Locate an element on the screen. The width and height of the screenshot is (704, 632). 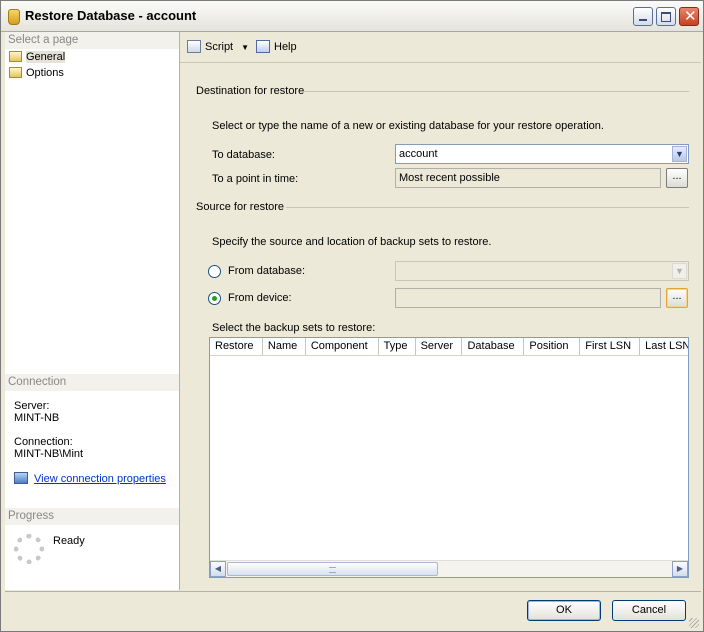
ok-button: OK is located at coordinates (564, 610).